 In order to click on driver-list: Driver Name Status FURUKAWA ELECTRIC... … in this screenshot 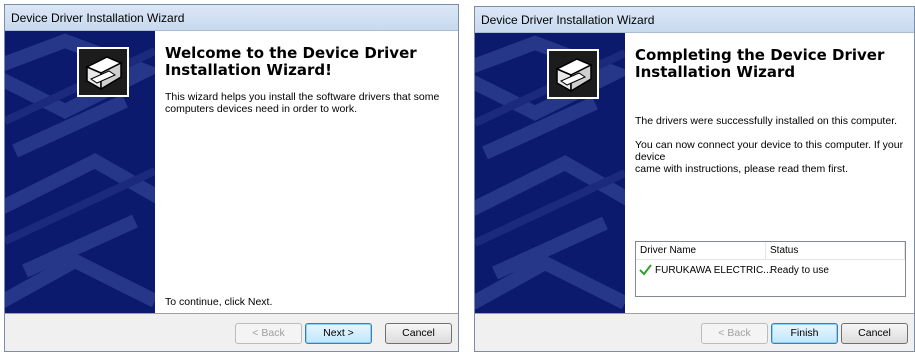, I will do `click(770, 269)`.